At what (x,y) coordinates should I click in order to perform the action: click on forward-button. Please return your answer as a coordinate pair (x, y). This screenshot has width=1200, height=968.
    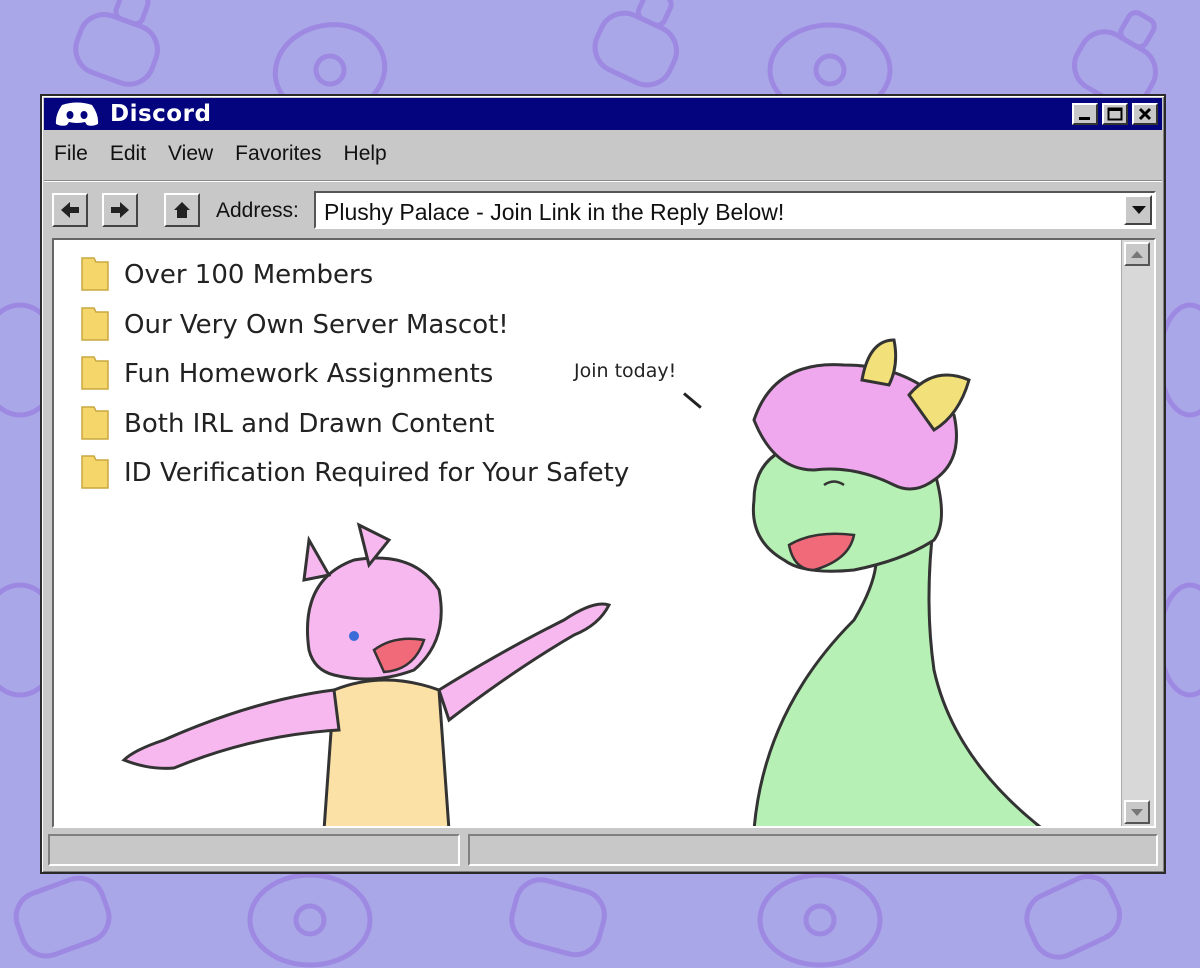
    Looking at the image, I should click on (120, 210).